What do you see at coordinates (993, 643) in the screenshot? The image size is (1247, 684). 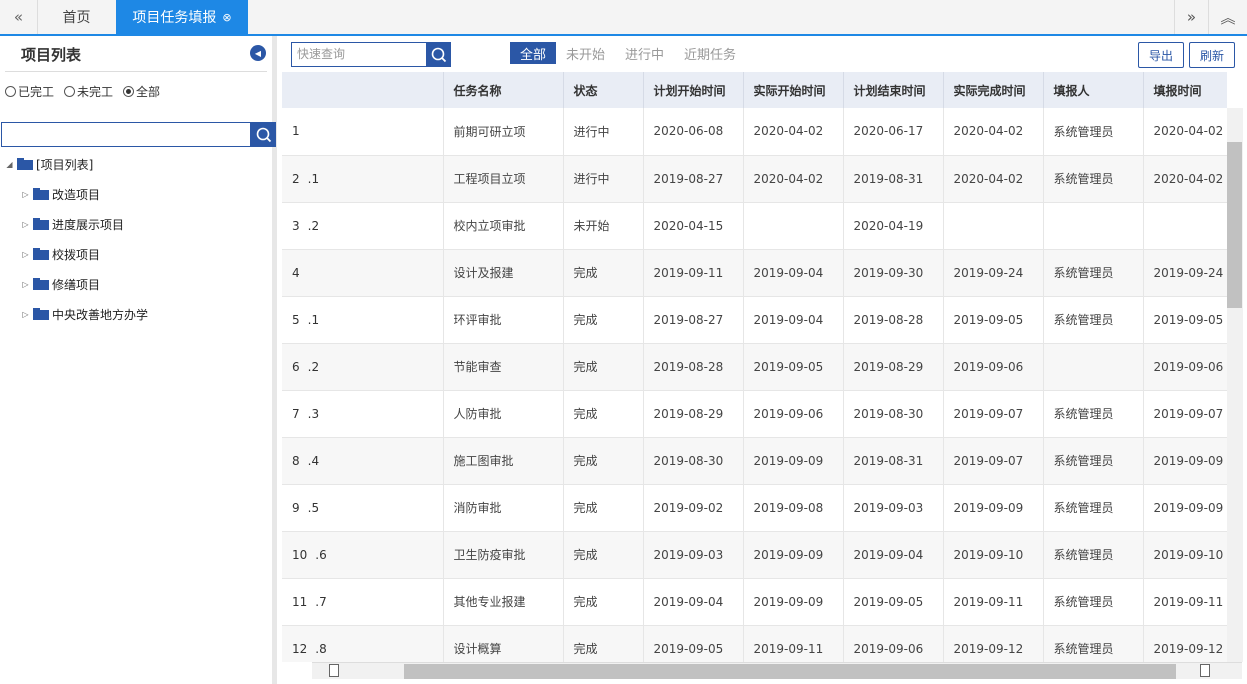 I see `actual-end-cell: 2019-09-12` at bounding box center [993, 643].